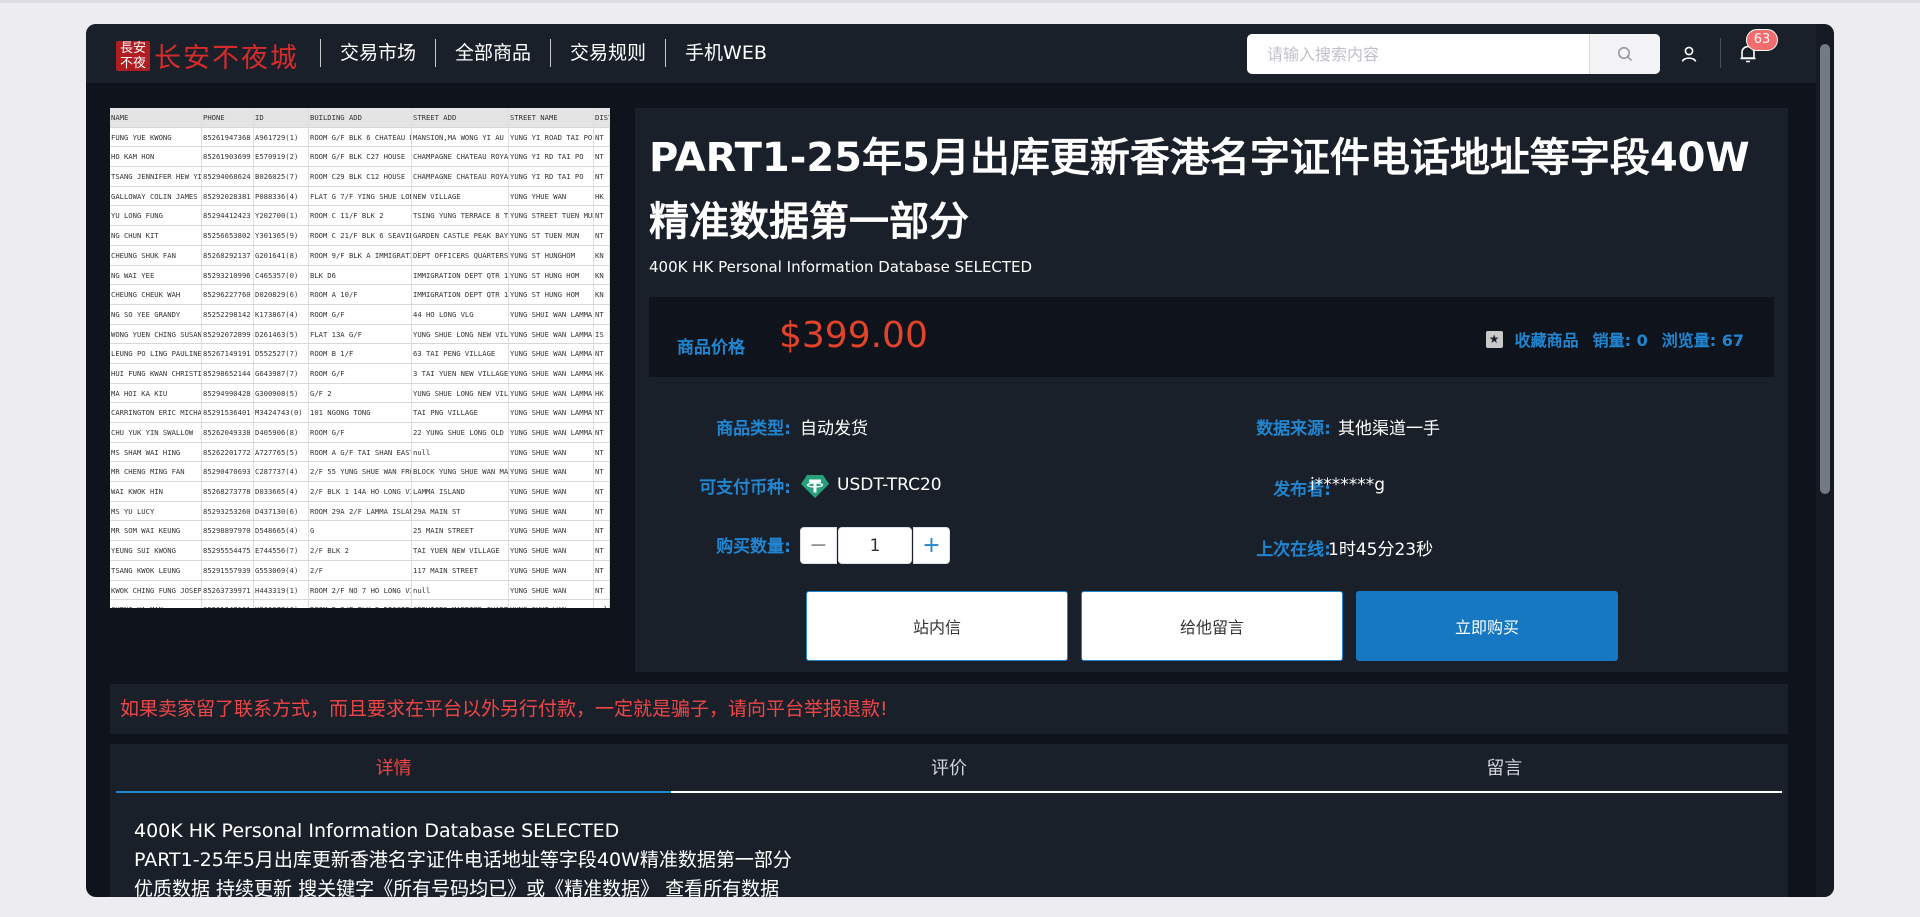 The height and width of the screenshot is (917, 1920). What do you see at coordinates (281, 235) in the screenshot?
I see `sheet-cell: Y301365(9)` at bounding box center [281, 235].